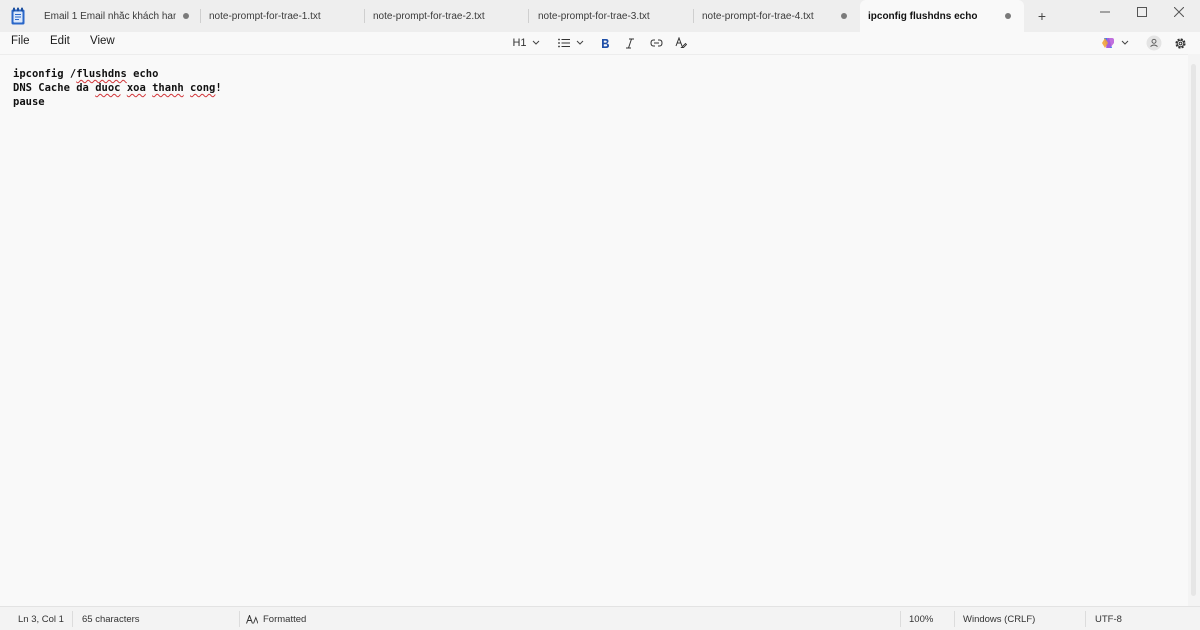 This screenshot has width=1200, height=630. What do you see at coordinates (429, 16) in the screenshot?
I see `tab-label: note-prompt-for-trae-2.txt` at bounding box center [429, 16].